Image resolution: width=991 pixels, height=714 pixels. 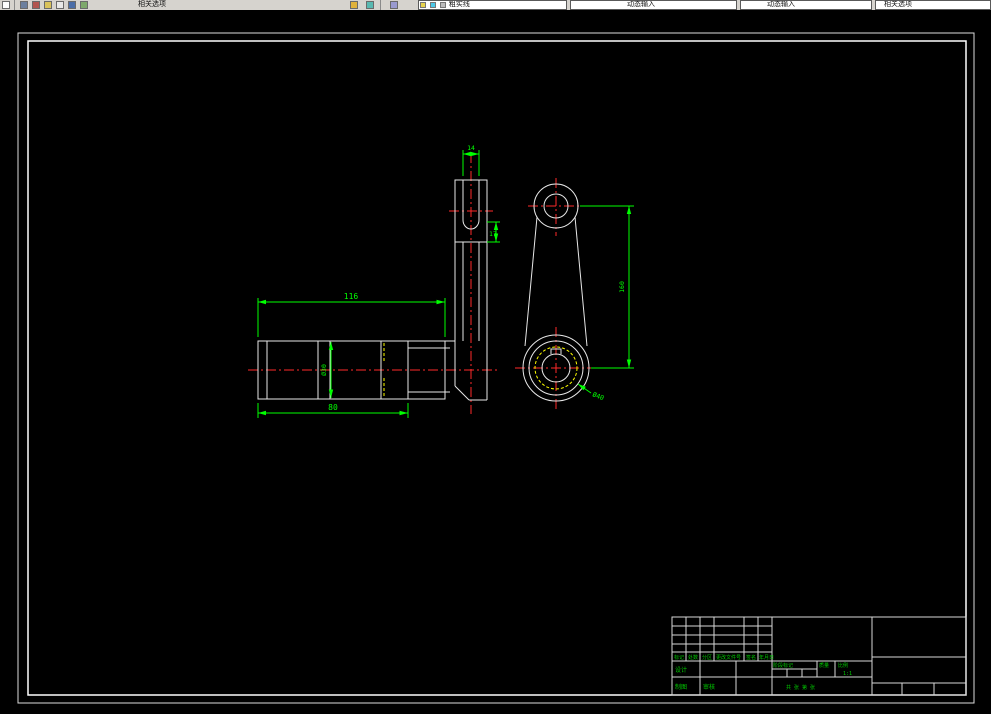 What do you see at coordinates (581, 281) in the screenshot?
I see `arm-right-edge` at bounding box center [581, 281].